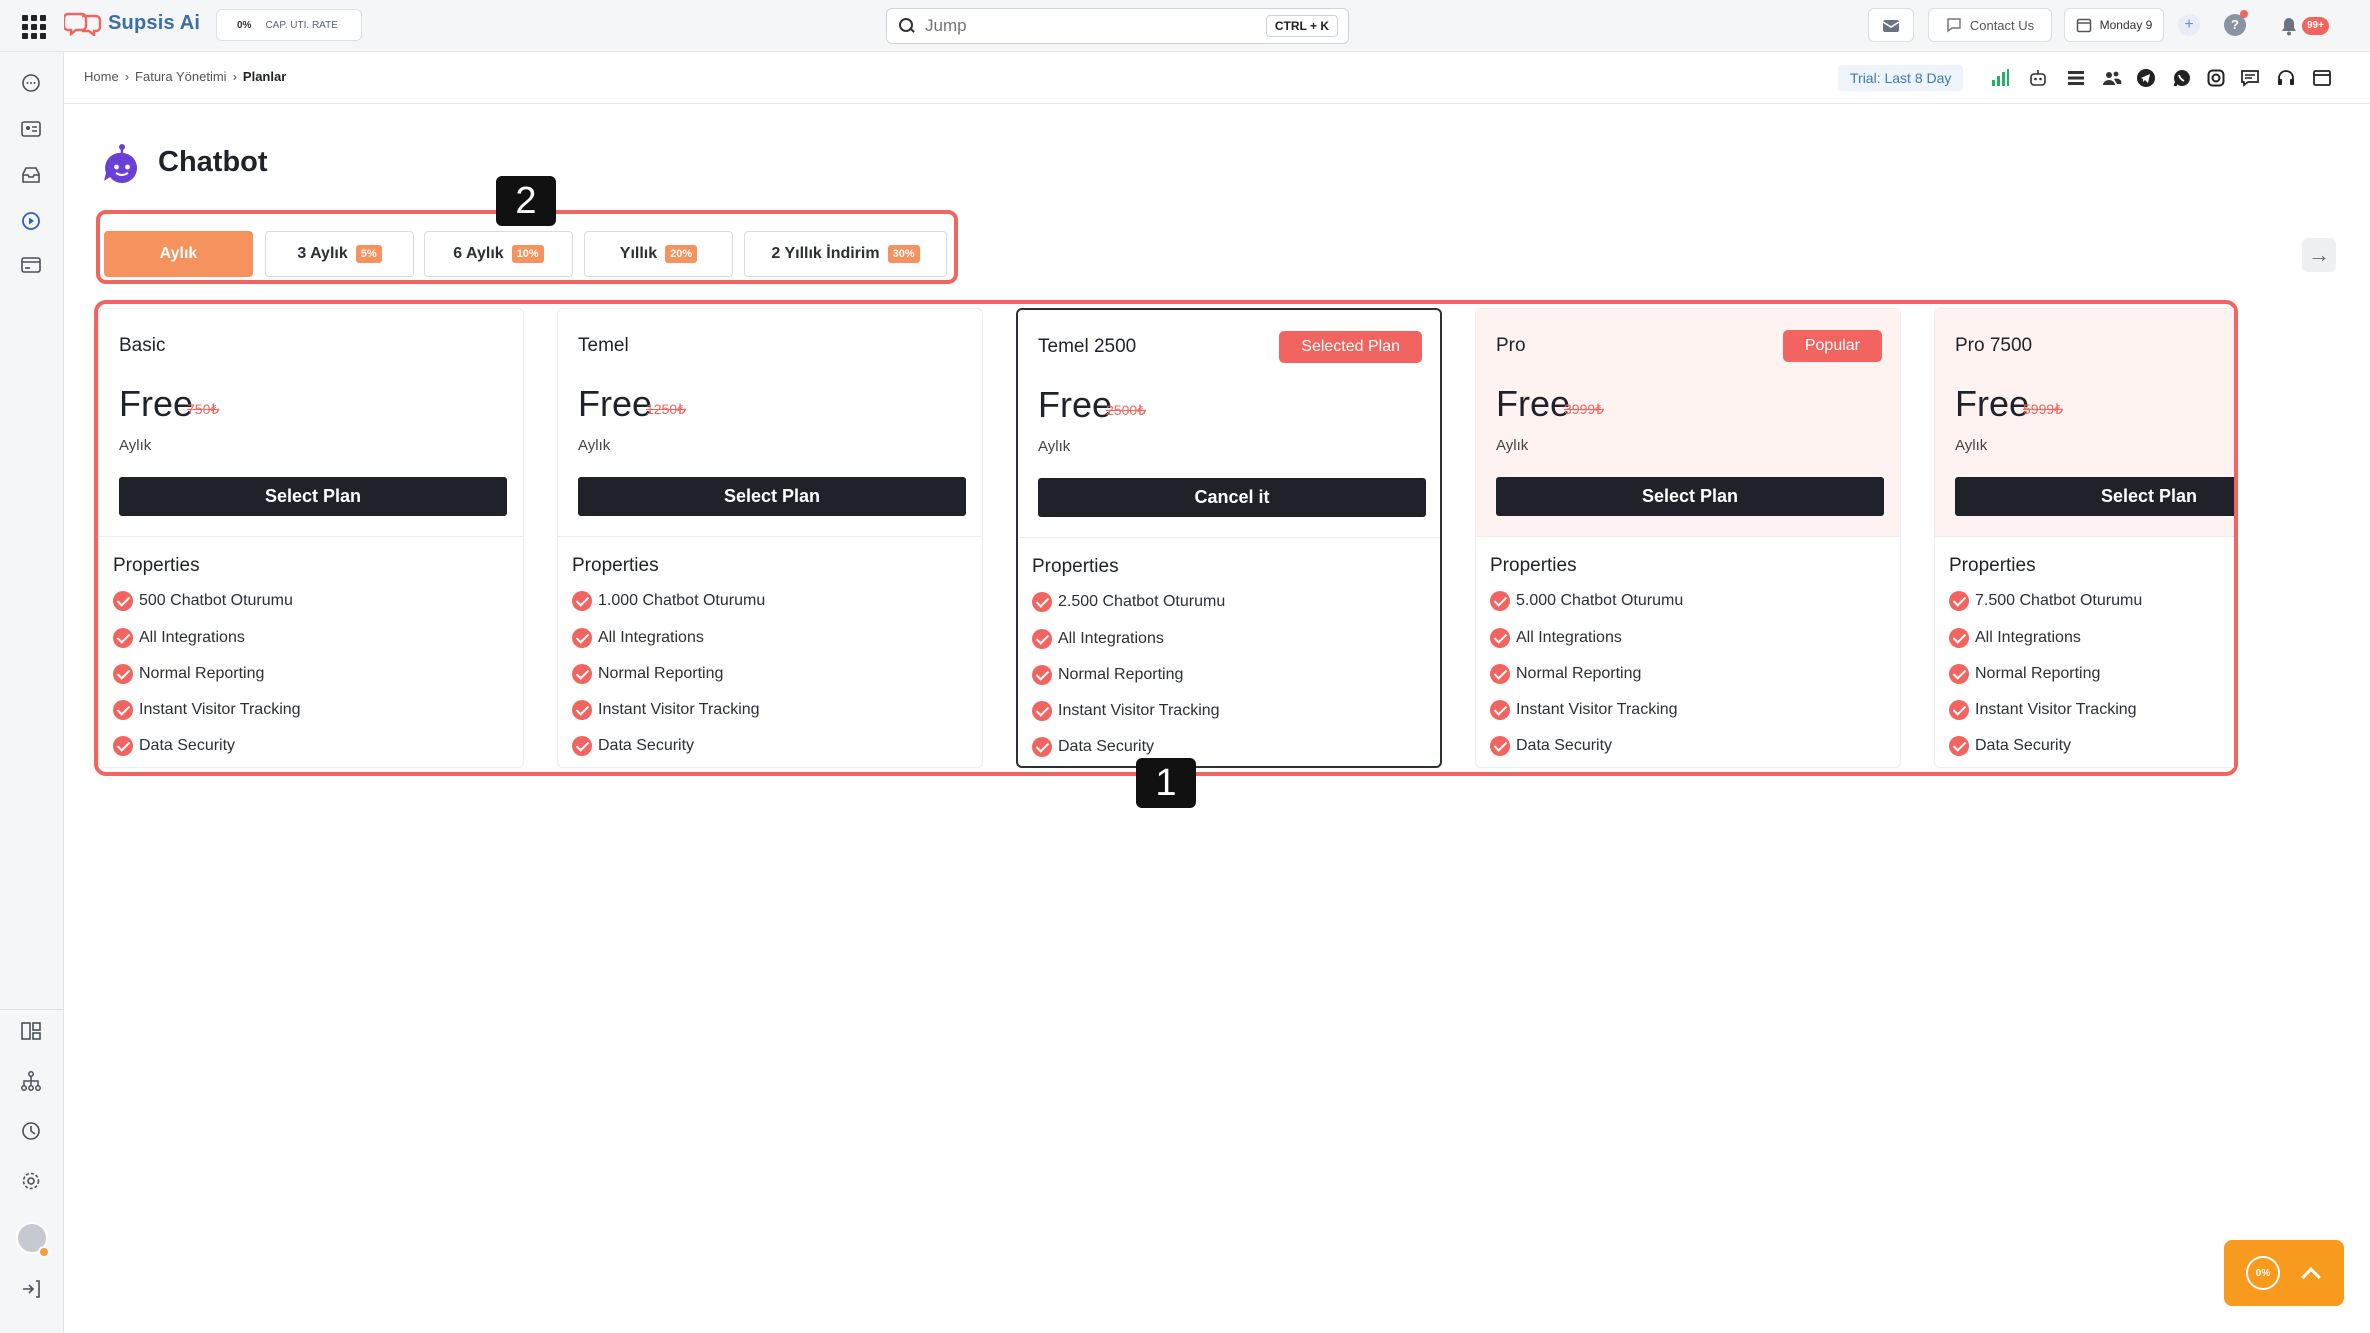 The image size is (2370, 1333). I want to click on jump-search: CTRL + K, so click(1117, 26).